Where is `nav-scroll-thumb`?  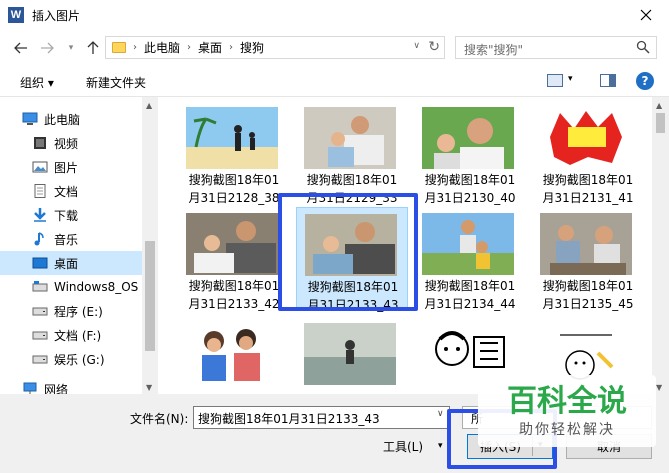 nav-scroll-thumb is located at coordinates (150, 296).